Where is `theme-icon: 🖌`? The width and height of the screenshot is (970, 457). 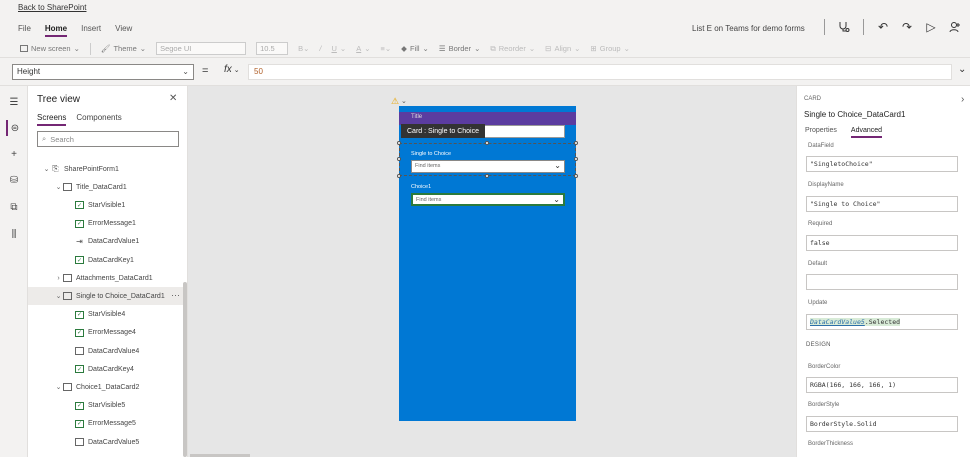
theme-icon: 🖌 is located at coordinates (105, 48).